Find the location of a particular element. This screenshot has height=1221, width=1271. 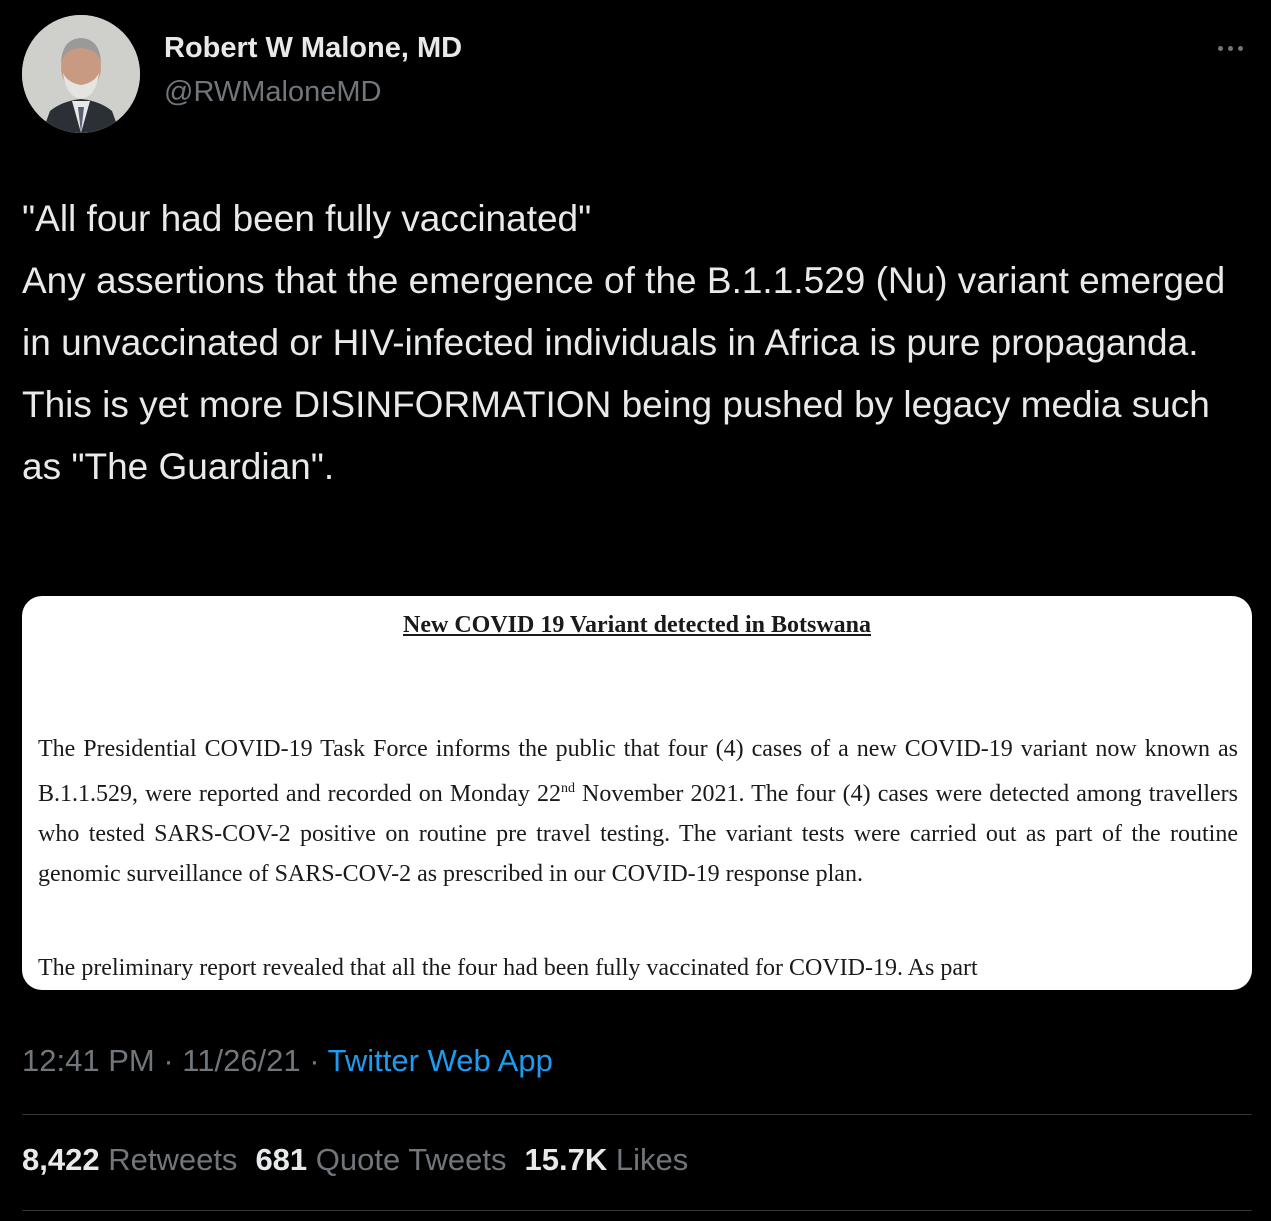

retweets-label: Retweets is located at coordinates (173, 1159).